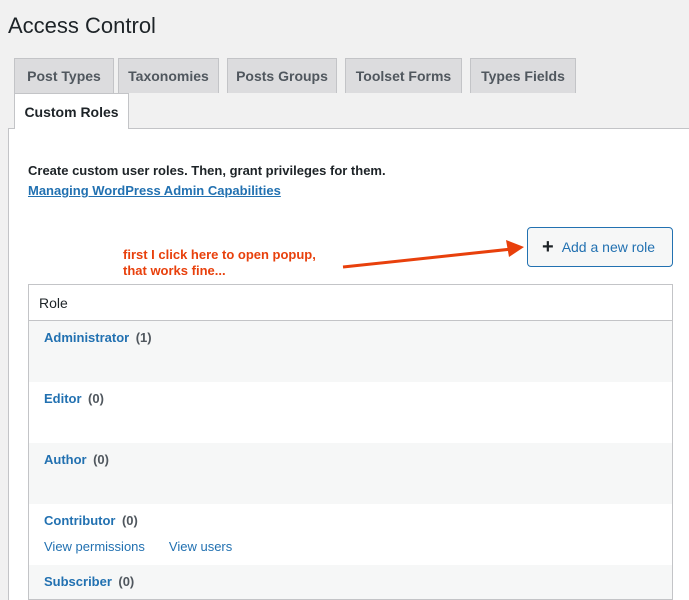 Image resolution: width=689 pixels, height=600 pixels. Describe the element at coordinates (86, 337) in the screenshot. I see `role-name-administrator: Administrator` at that location.